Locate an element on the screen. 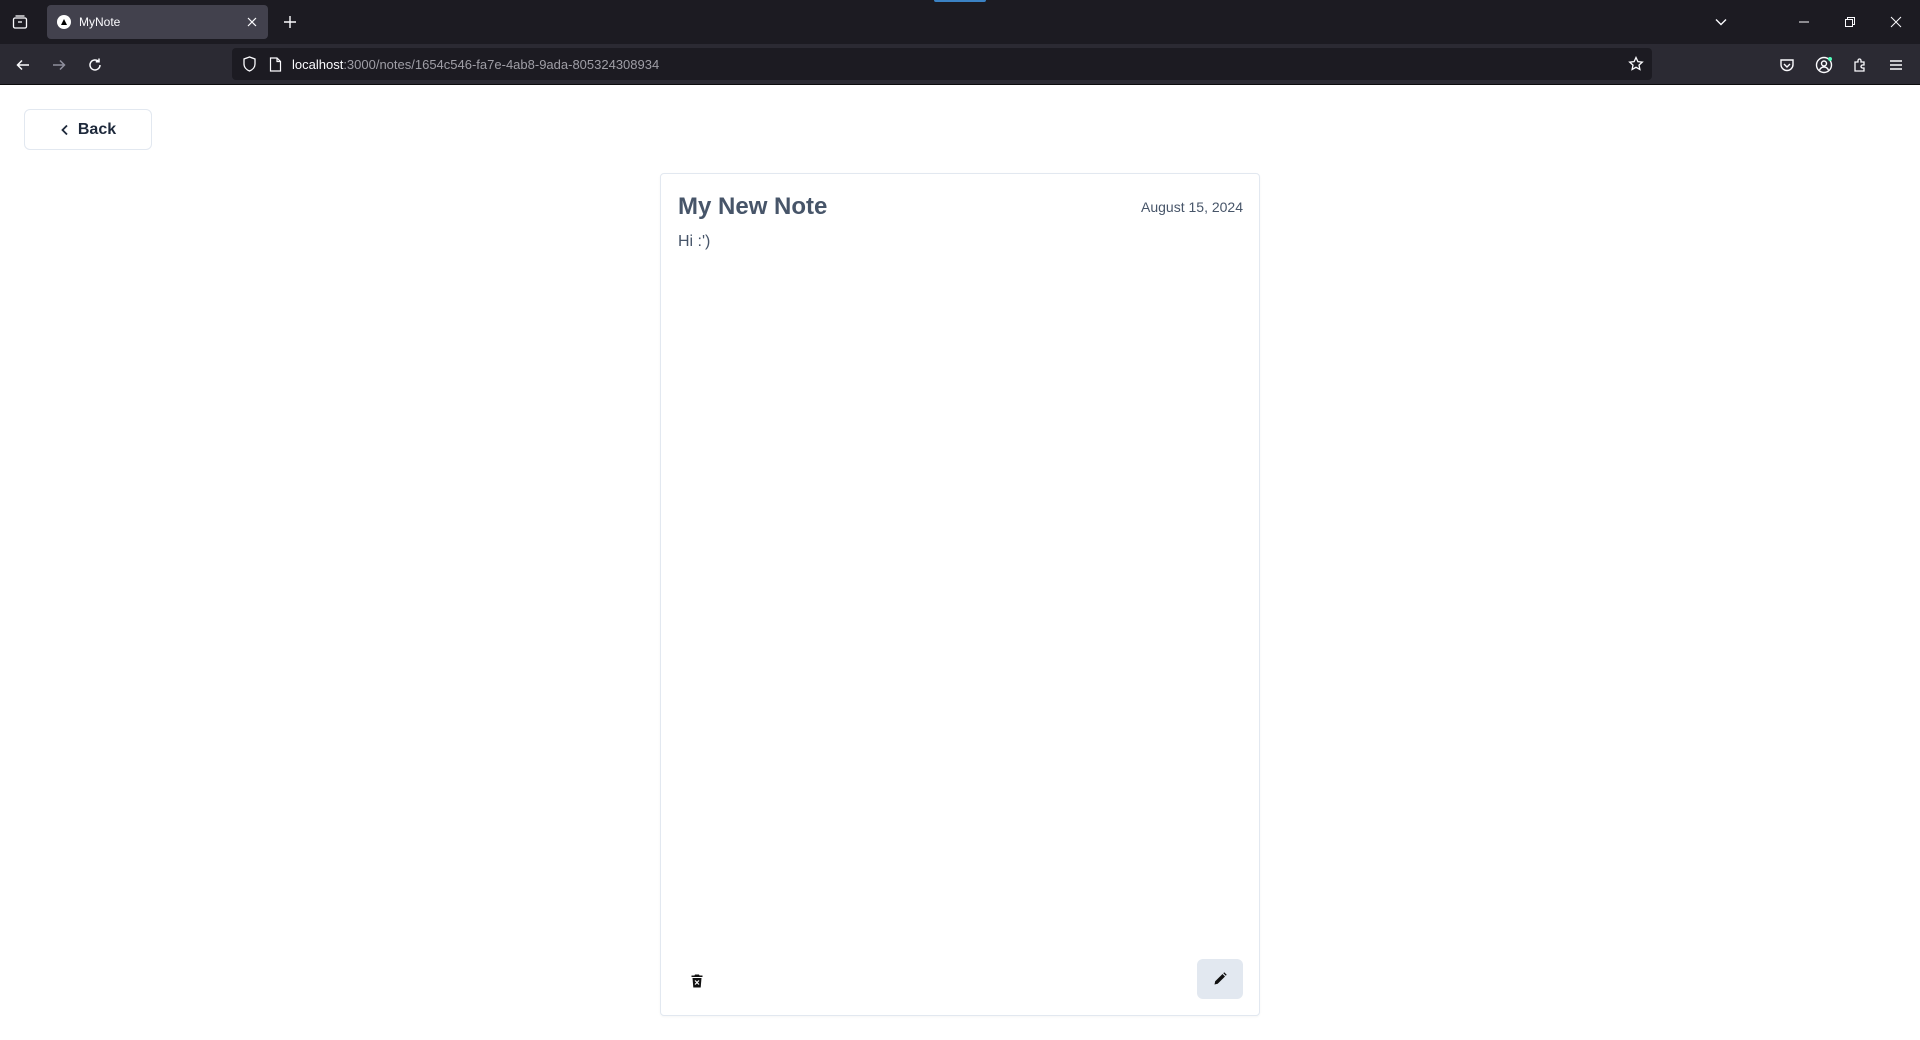 The width and height of the screenshot is (1920, 1040). page-icon is located at coordinates (275, 64).